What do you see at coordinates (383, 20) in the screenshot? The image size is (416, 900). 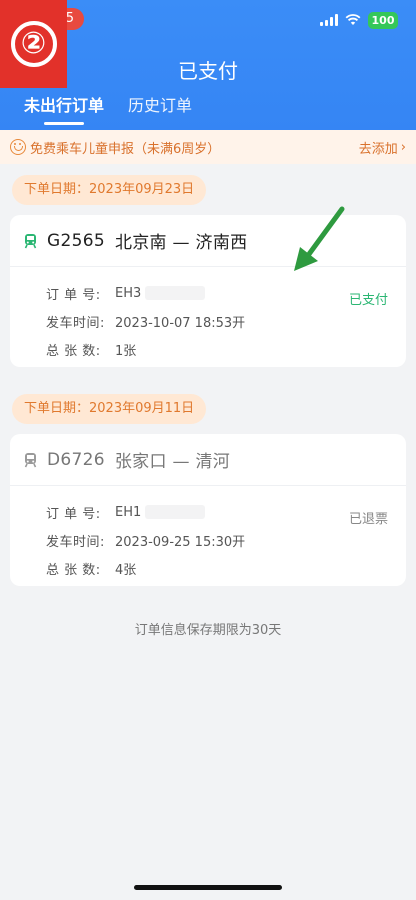 I see `battery-indicator: 100` at bounding box center [383, 20].